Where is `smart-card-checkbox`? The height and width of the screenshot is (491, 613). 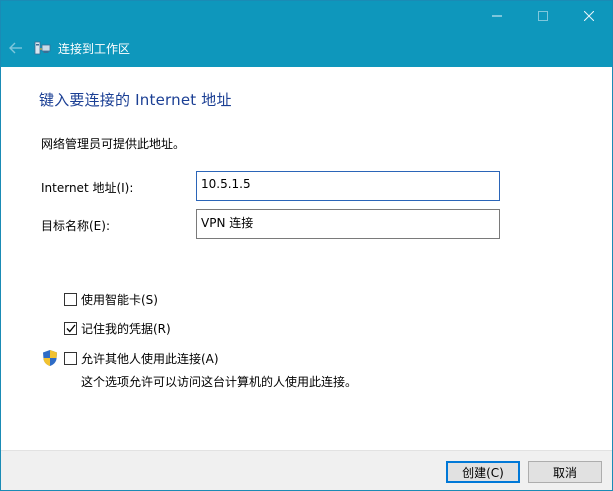 smart-card-checkbox is located at coordinates (70, 299).